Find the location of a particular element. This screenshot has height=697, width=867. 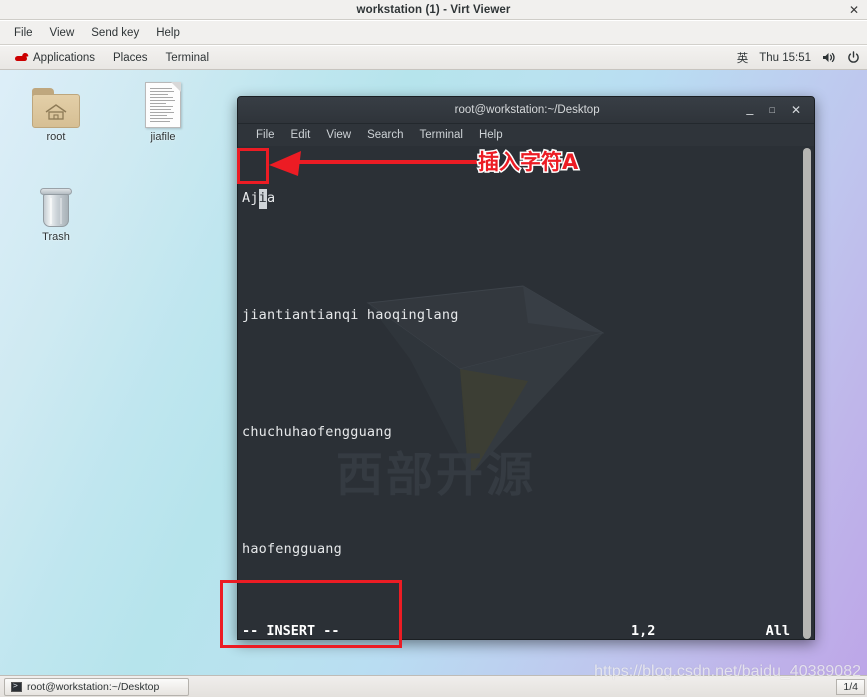

taskbar-window-button: root@workstation:~/Desktop is located at coordinates (96, 686).